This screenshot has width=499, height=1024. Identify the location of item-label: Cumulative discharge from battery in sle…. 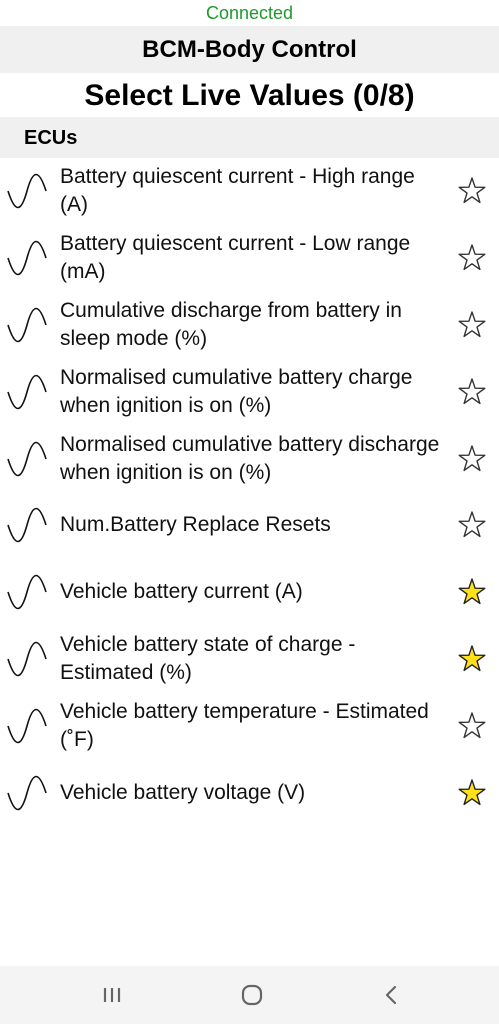
(231, 324).